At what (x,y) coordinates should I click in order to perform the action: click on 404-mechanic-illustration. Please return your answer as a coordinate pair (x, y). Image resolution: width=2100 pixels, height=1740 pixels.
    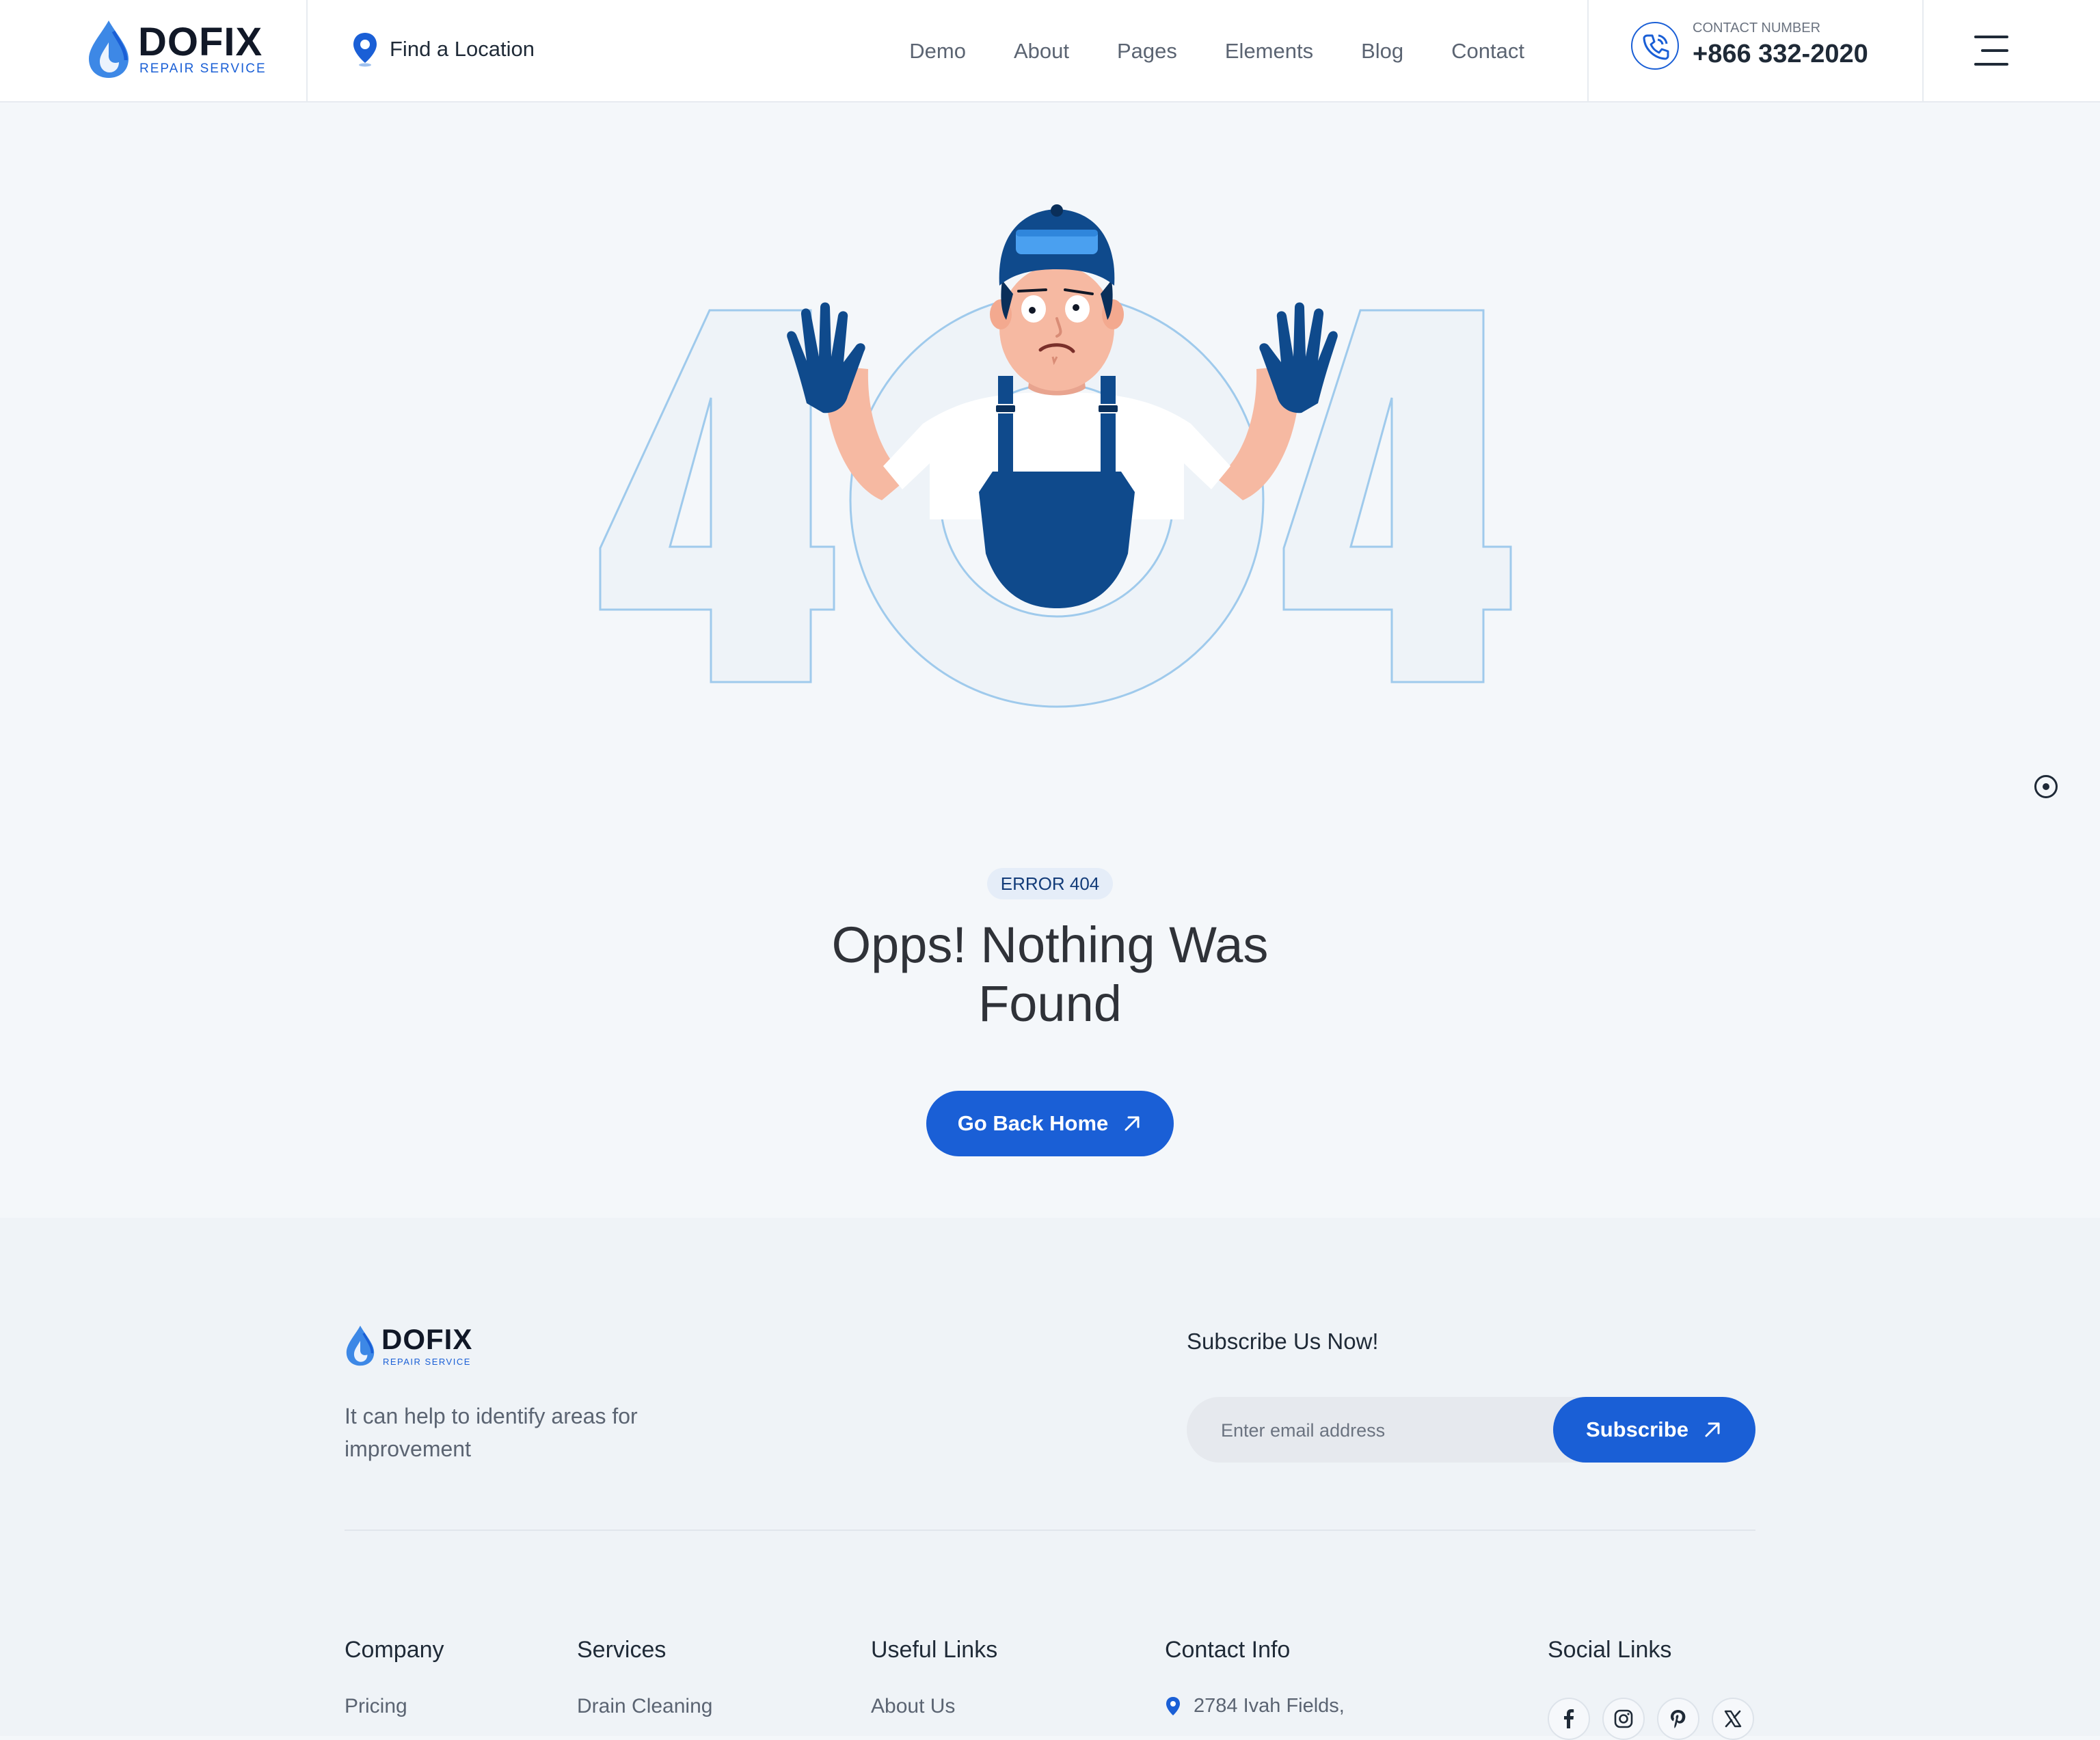
    Looking at the image, I should click on (1055, 456).